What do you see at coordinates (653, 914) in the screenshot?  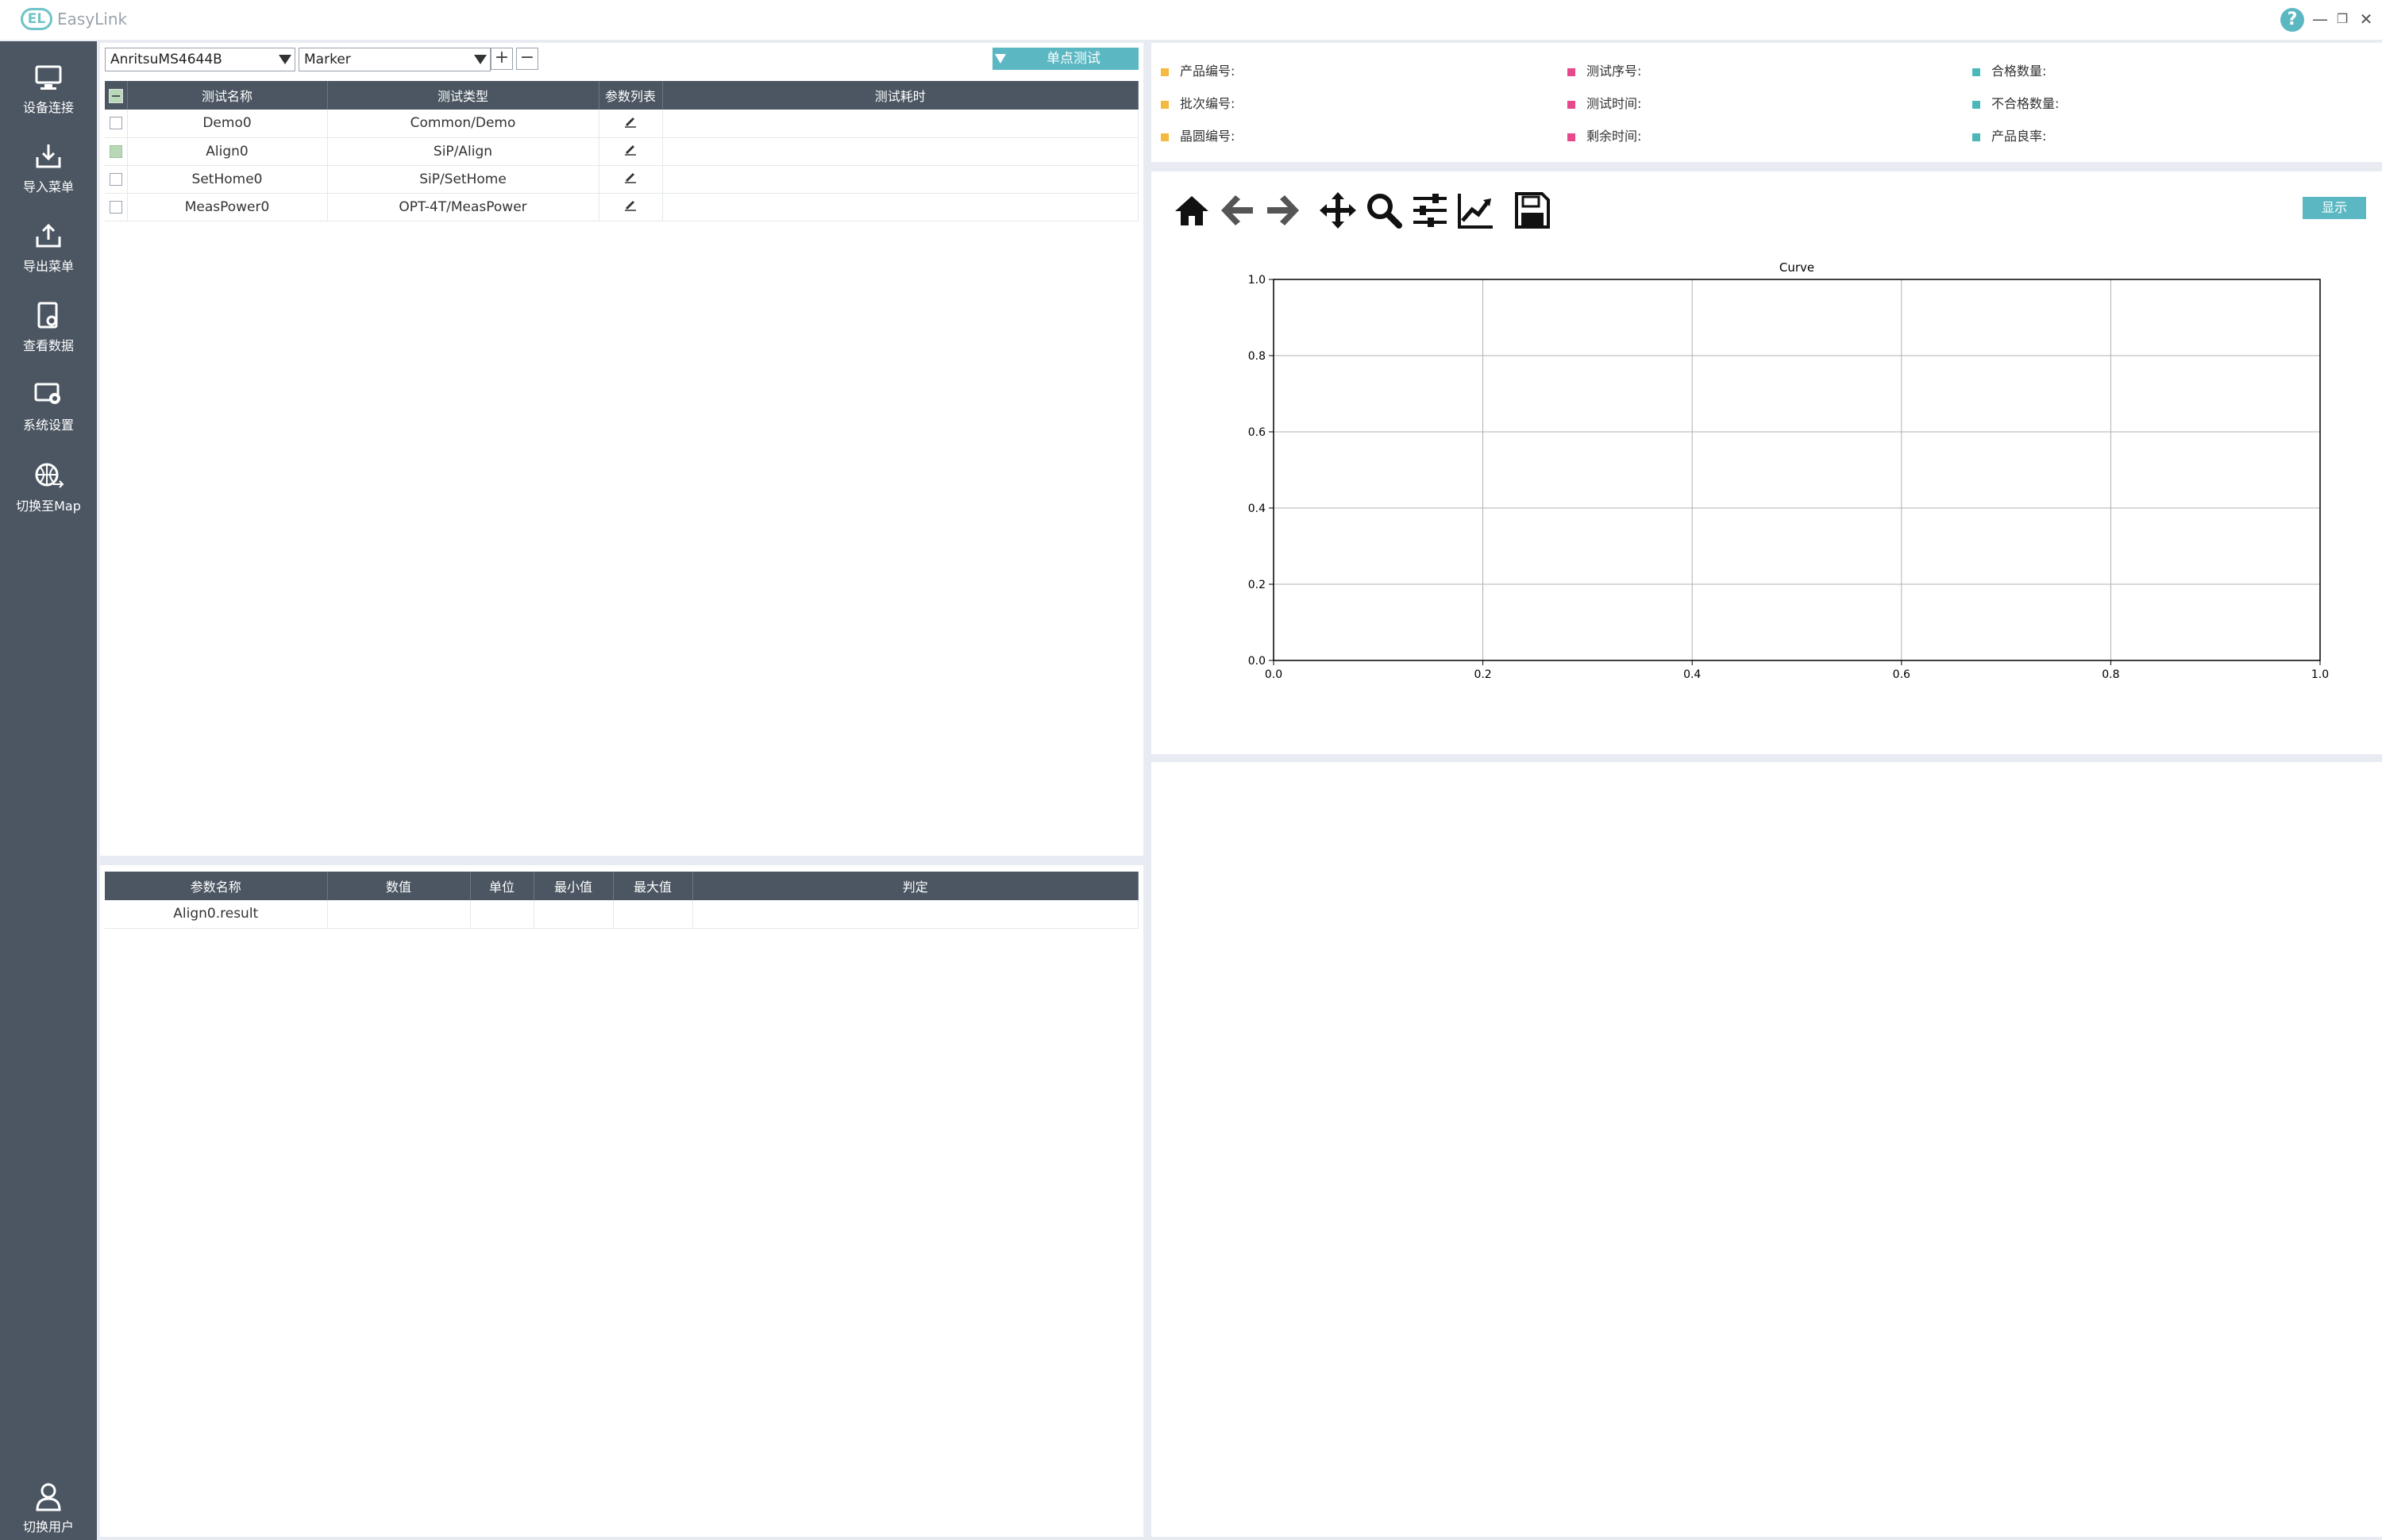 I see `param-max-cell` at bounding box center [653, 914].